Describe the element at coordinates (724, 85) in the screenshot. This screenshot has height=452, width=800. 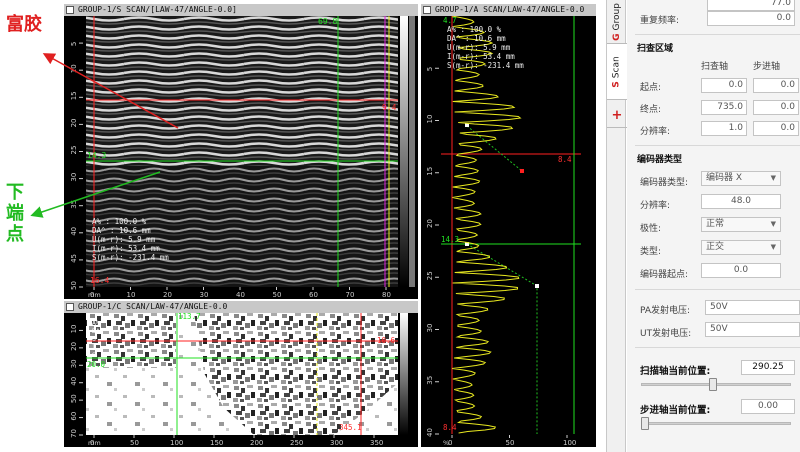
I see `start-scan-field: 0.0` at that location.